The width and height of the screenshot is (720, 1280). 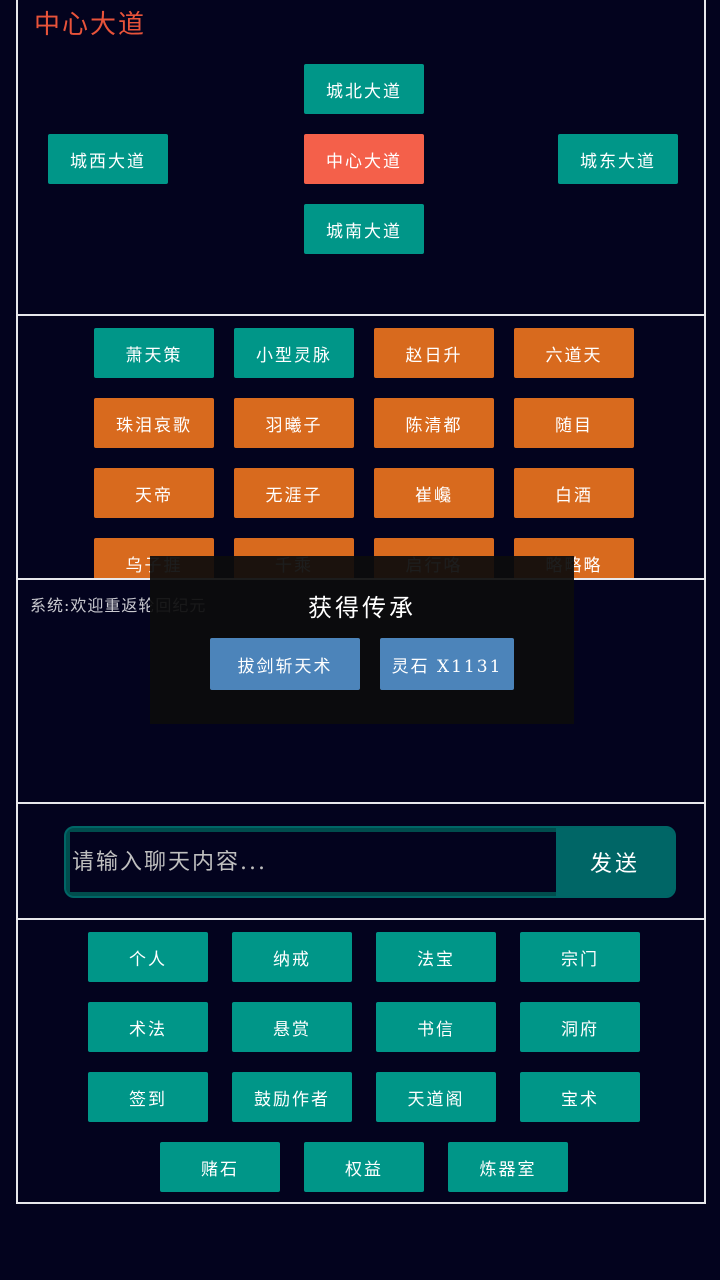 I want to click on nav-south-button: 城南大道, so click(x=364, y=229).